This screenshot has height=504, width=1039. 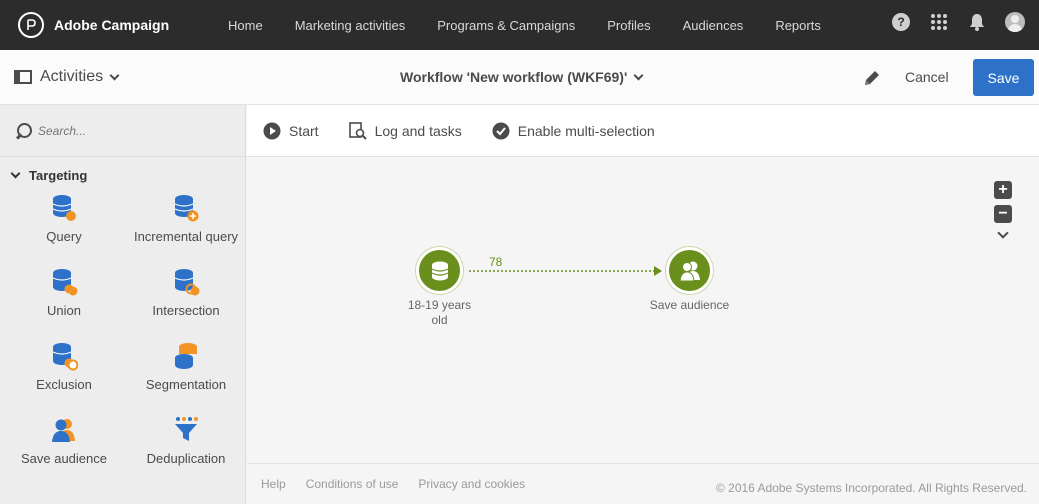 I want to click on workflow-title-text: Workflow 'New workflow (WKF69)', so click(x=514, y=77).